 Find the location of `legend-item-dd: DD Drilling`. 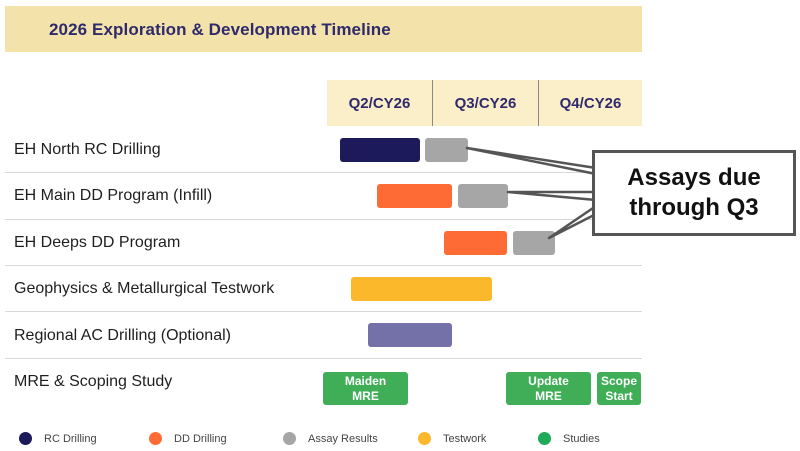

legend-item-dd: DD Drilling is located at coordinates (188, 438).